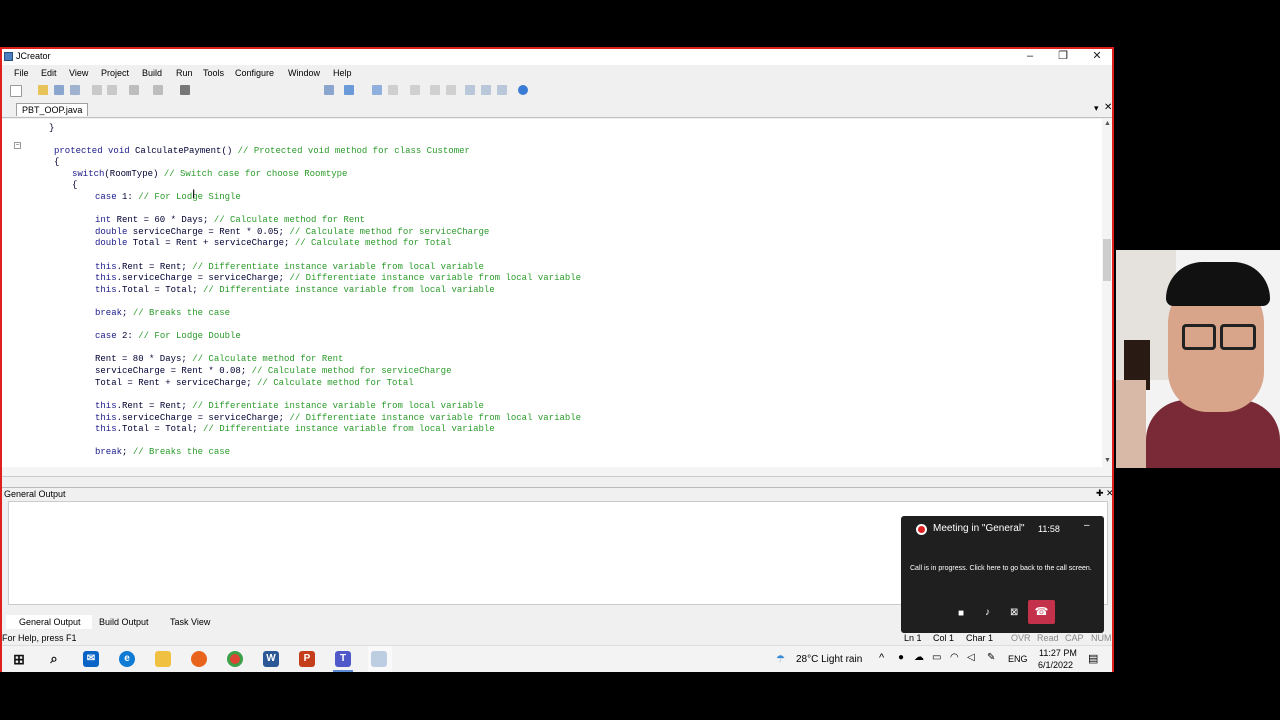 This screenshot has height=720, width=1280. I want to click on chrome-icon, so click(235, 659).